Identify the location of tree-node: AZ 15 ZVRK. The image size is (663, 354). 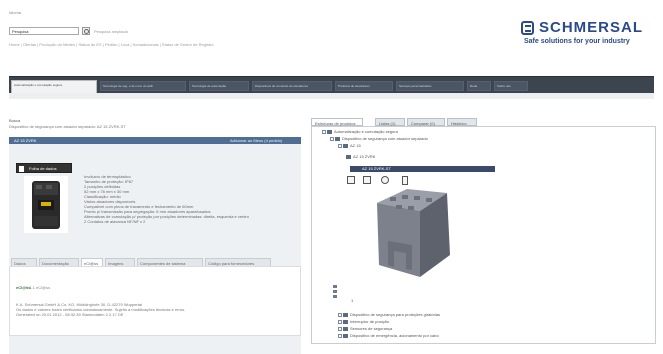
(360, 157).